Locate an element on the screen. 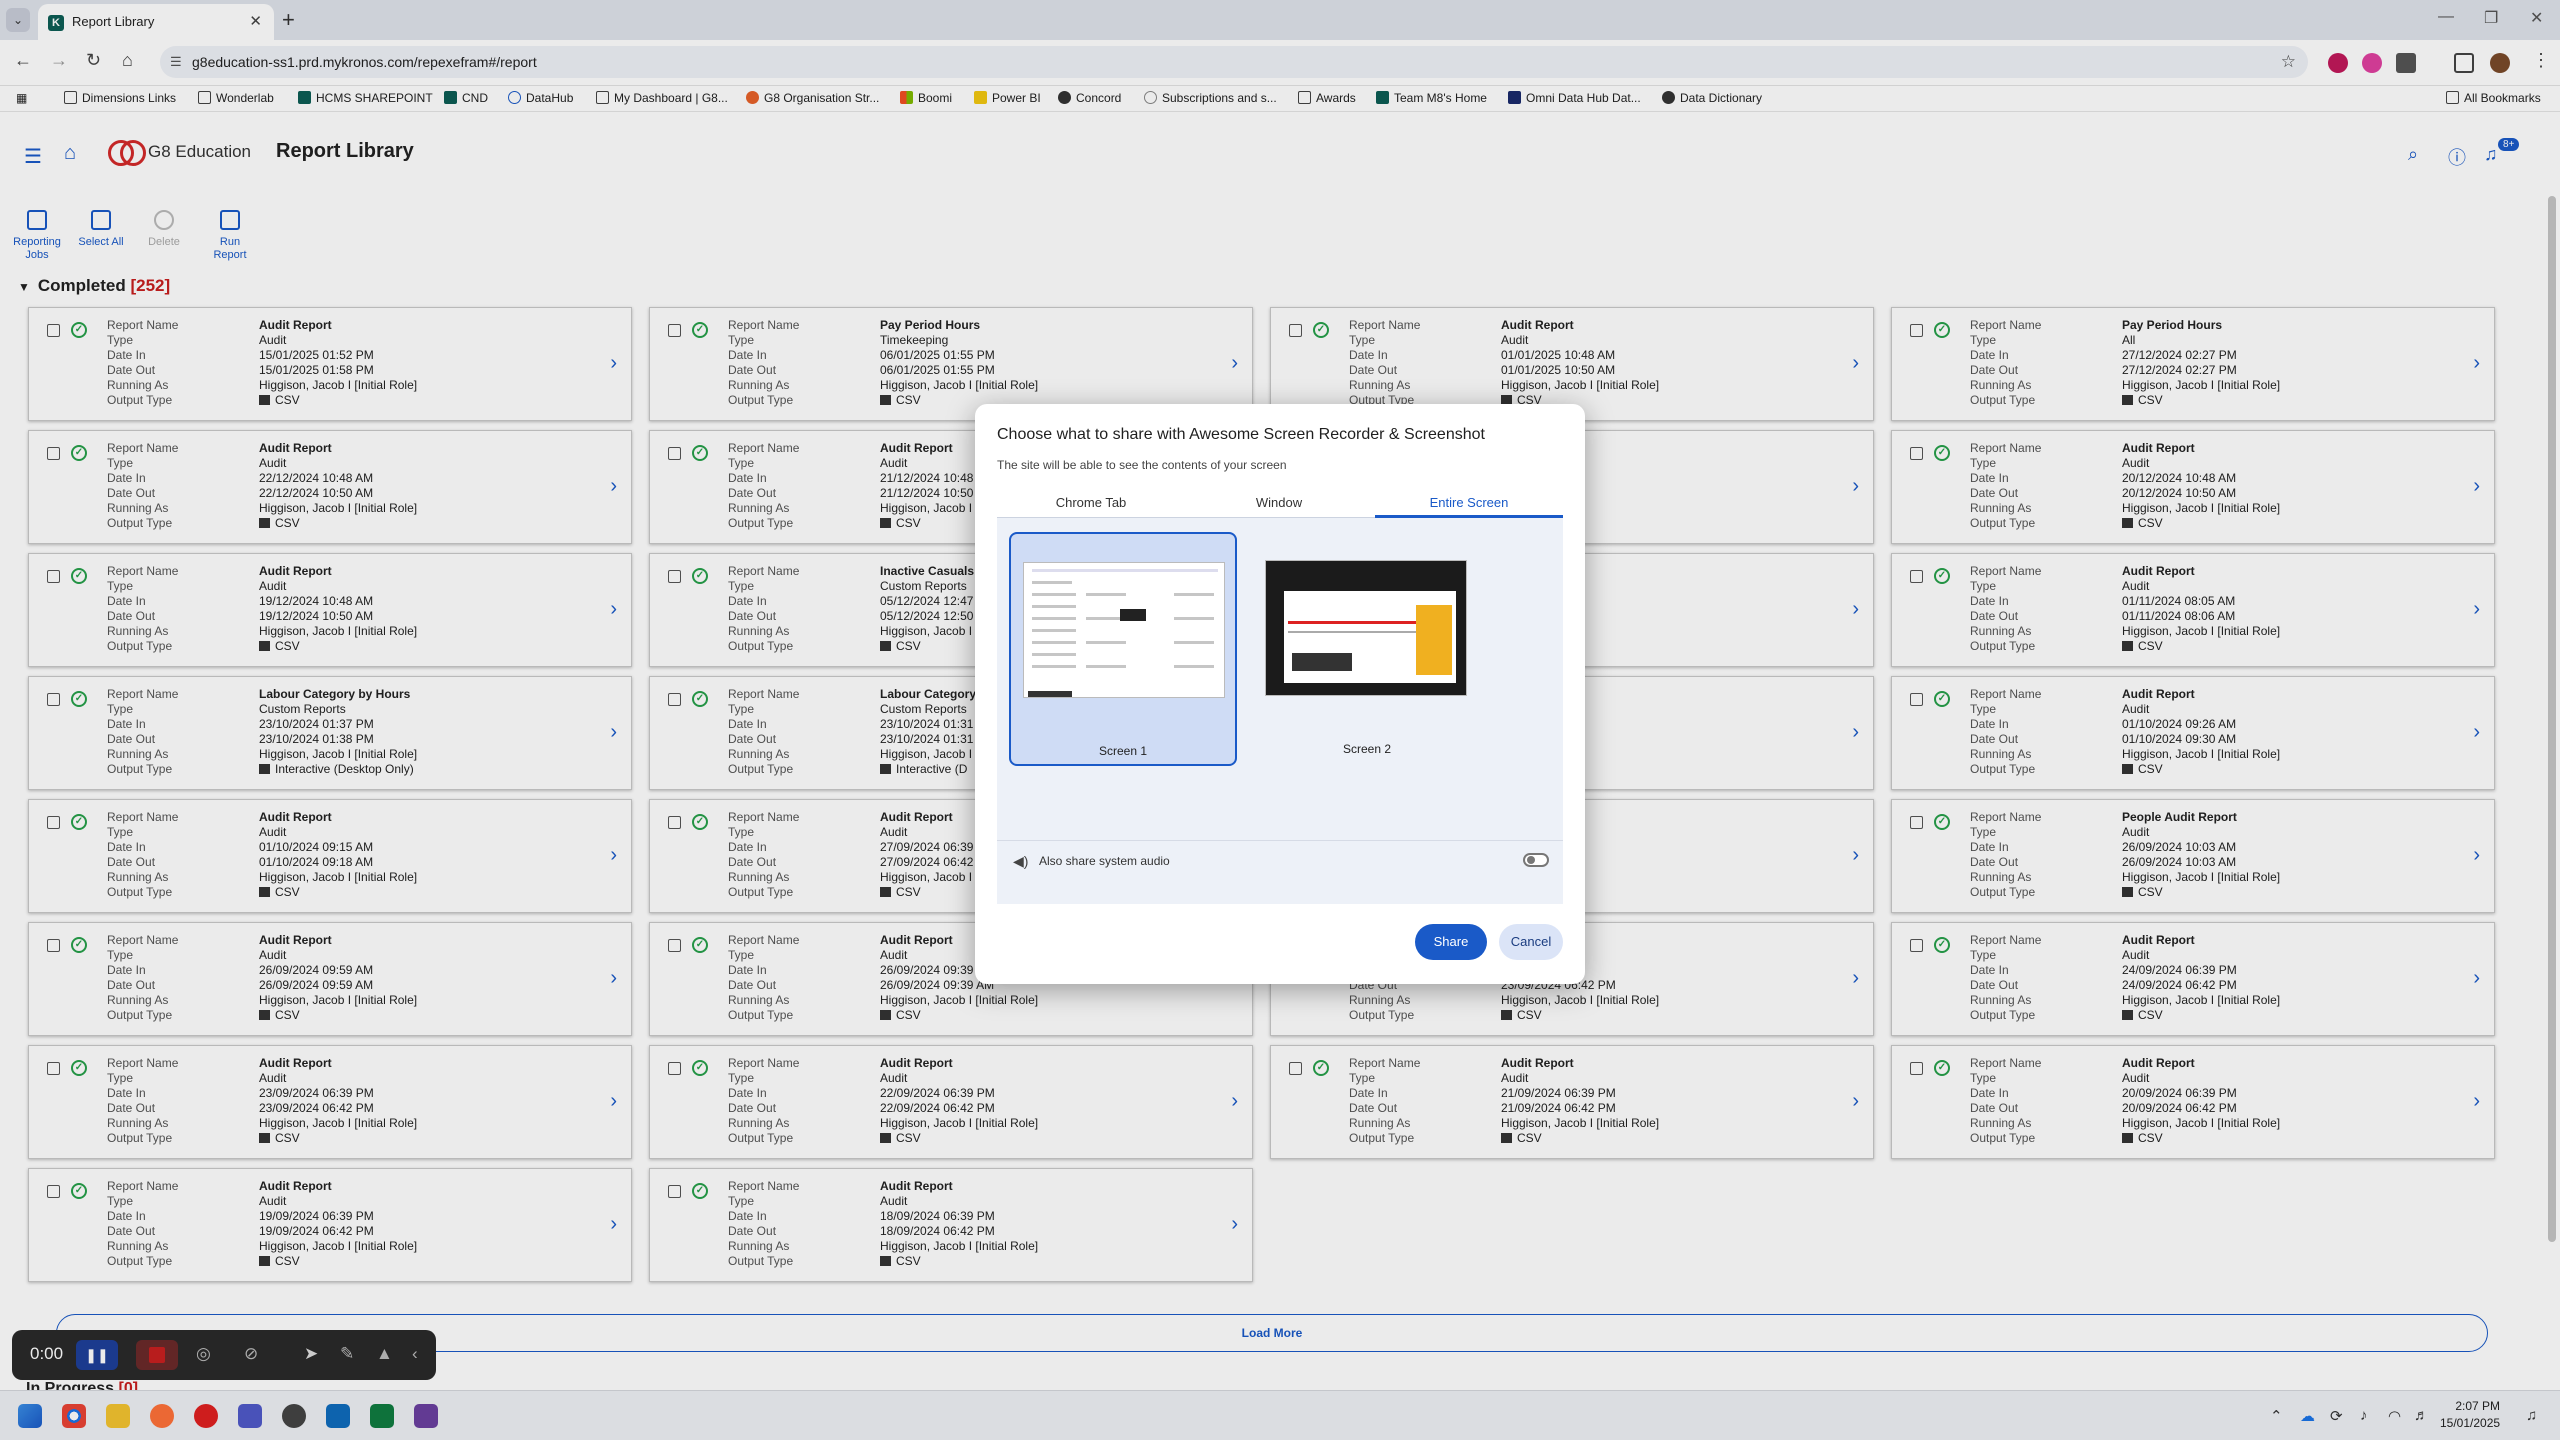 The width and height of the screenshot is (2560, 1440). tab-window: Window is located at coordinates (1279, 503).